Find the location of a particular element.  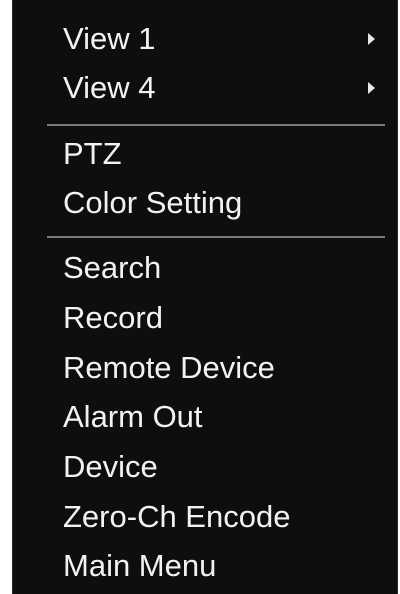

menu-item-remote-device: Remote Device is located at coordinates (205, 368).